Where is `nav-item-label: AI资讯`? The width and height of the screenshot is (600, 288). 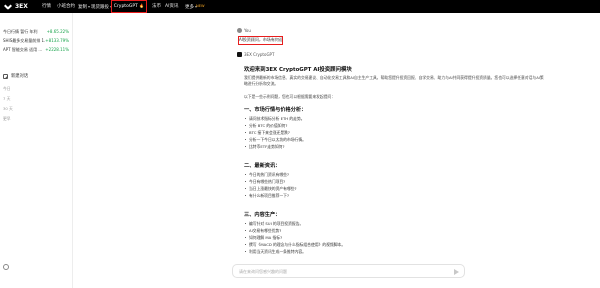
nav-item-label: AI资讯 is located at coordinates (172, 6).